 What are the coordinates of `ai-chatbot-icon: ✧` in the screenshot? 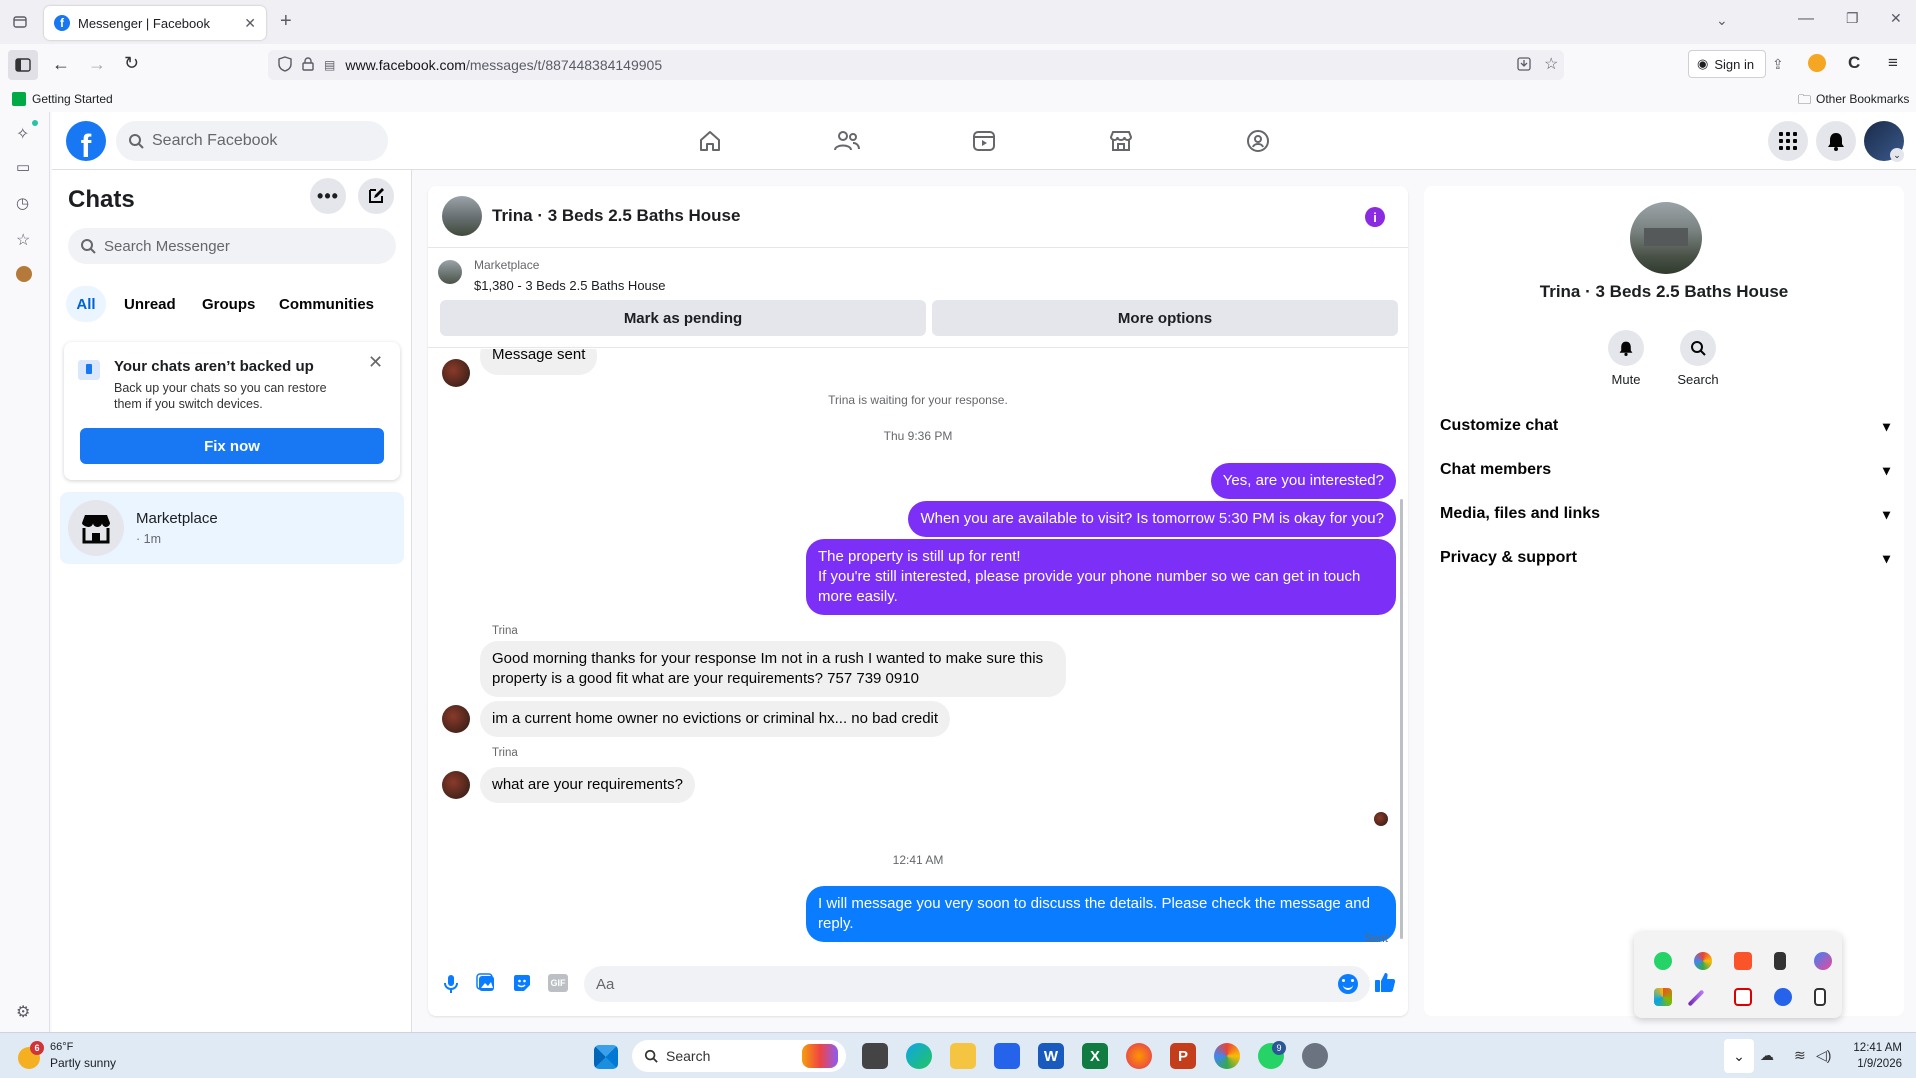 It's located at (22, 134).